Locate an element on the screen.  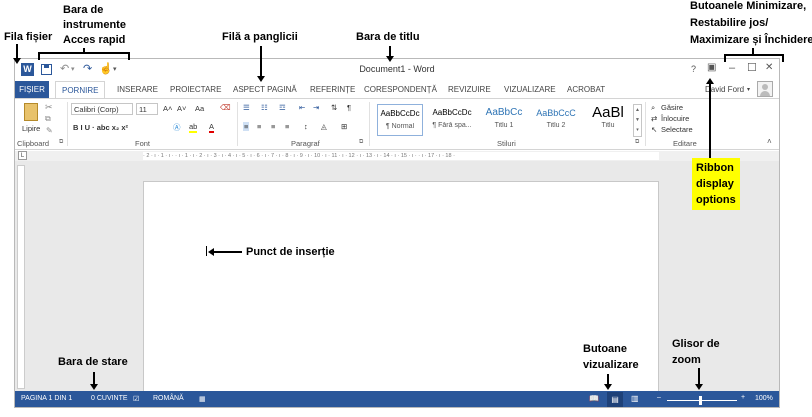
font-color-icon: A is located at coordinates (212, 127).